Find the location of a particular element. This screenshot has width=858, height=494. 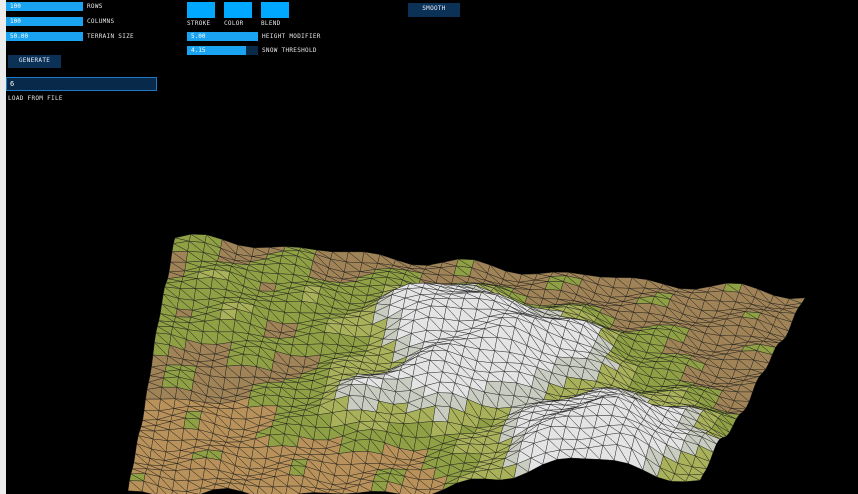

terrain-size-value: 50.00 is located at coordinates (19, 36).